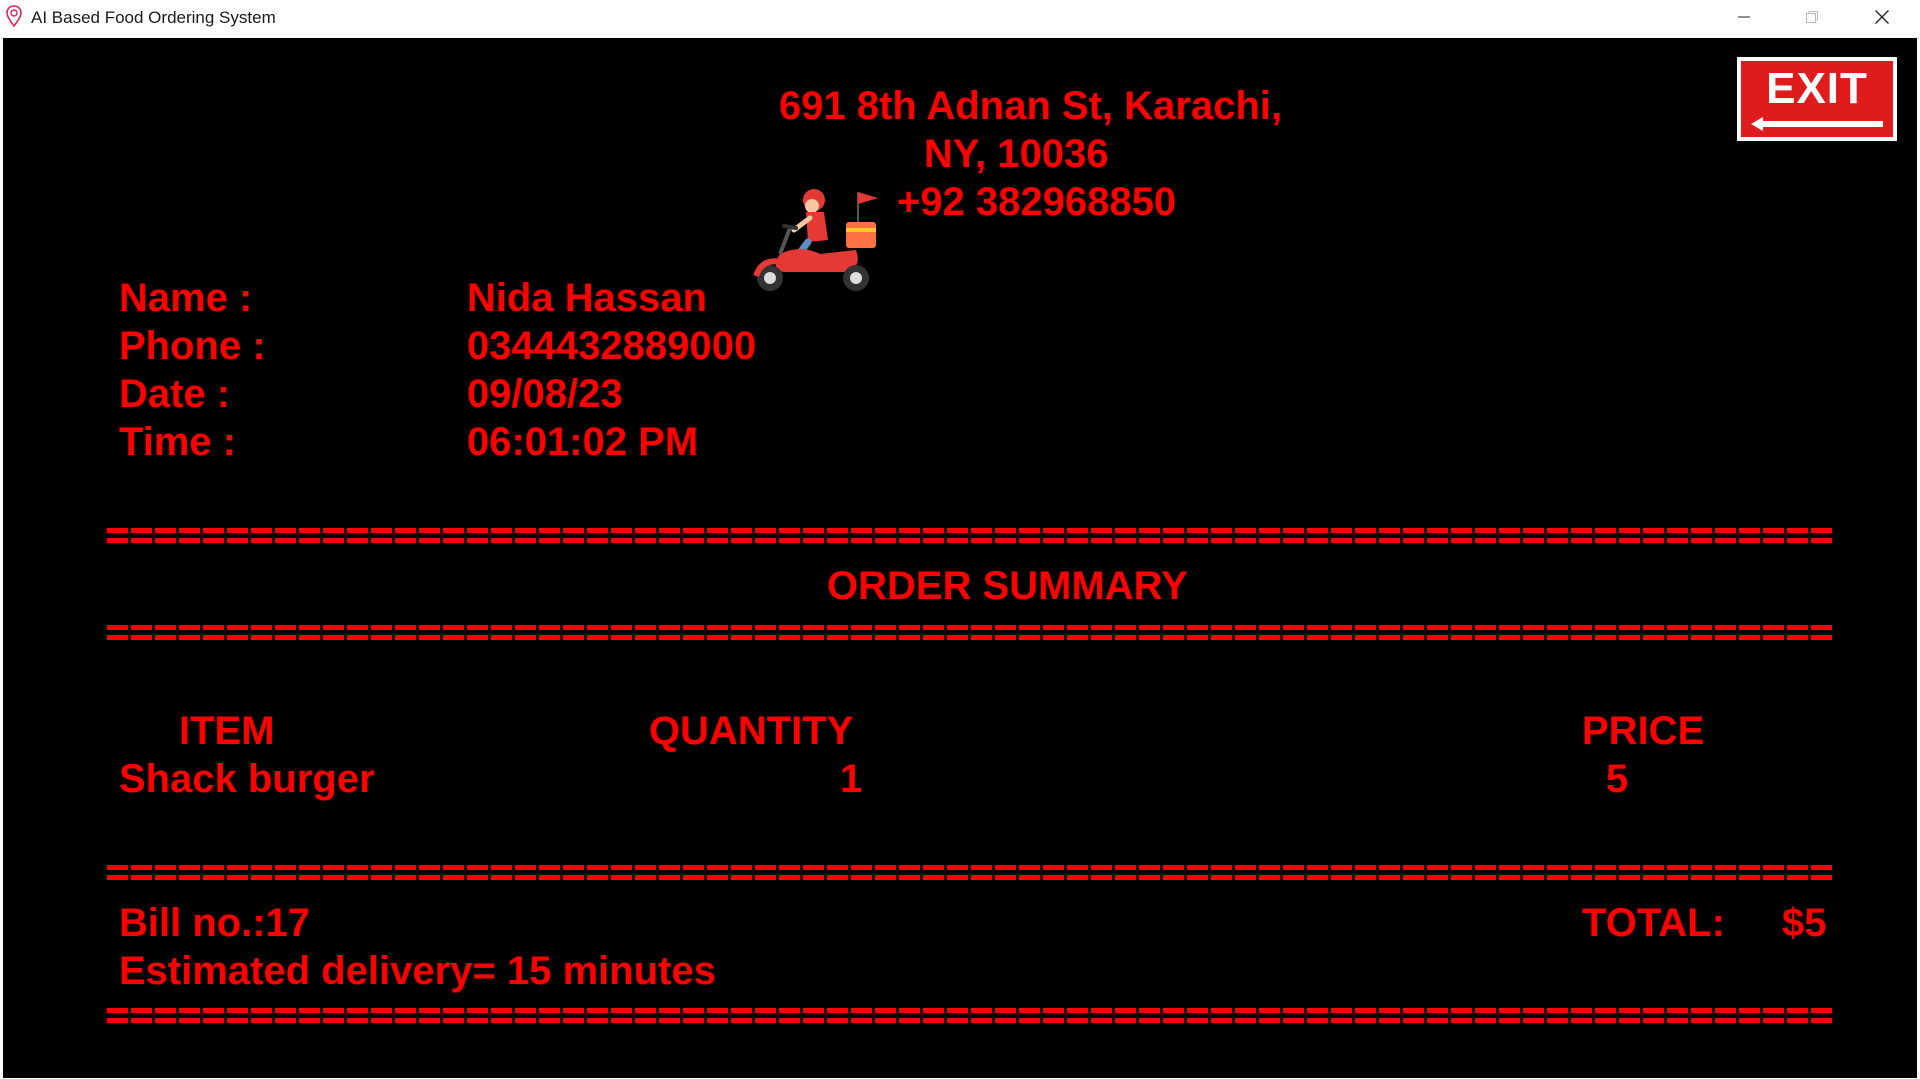 This screenshot has width=1920, height=1079. What do you see at coordinates (1016, 154) in the screenshot?
I see `address-line-2: NY, 10036` at bounding box center [1016, 154].